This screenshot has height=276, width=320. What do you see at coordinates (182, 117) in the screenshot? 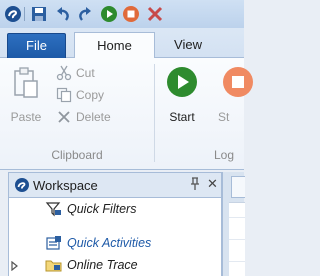
I see `start-label: Start` at bounding box center [182, 117].